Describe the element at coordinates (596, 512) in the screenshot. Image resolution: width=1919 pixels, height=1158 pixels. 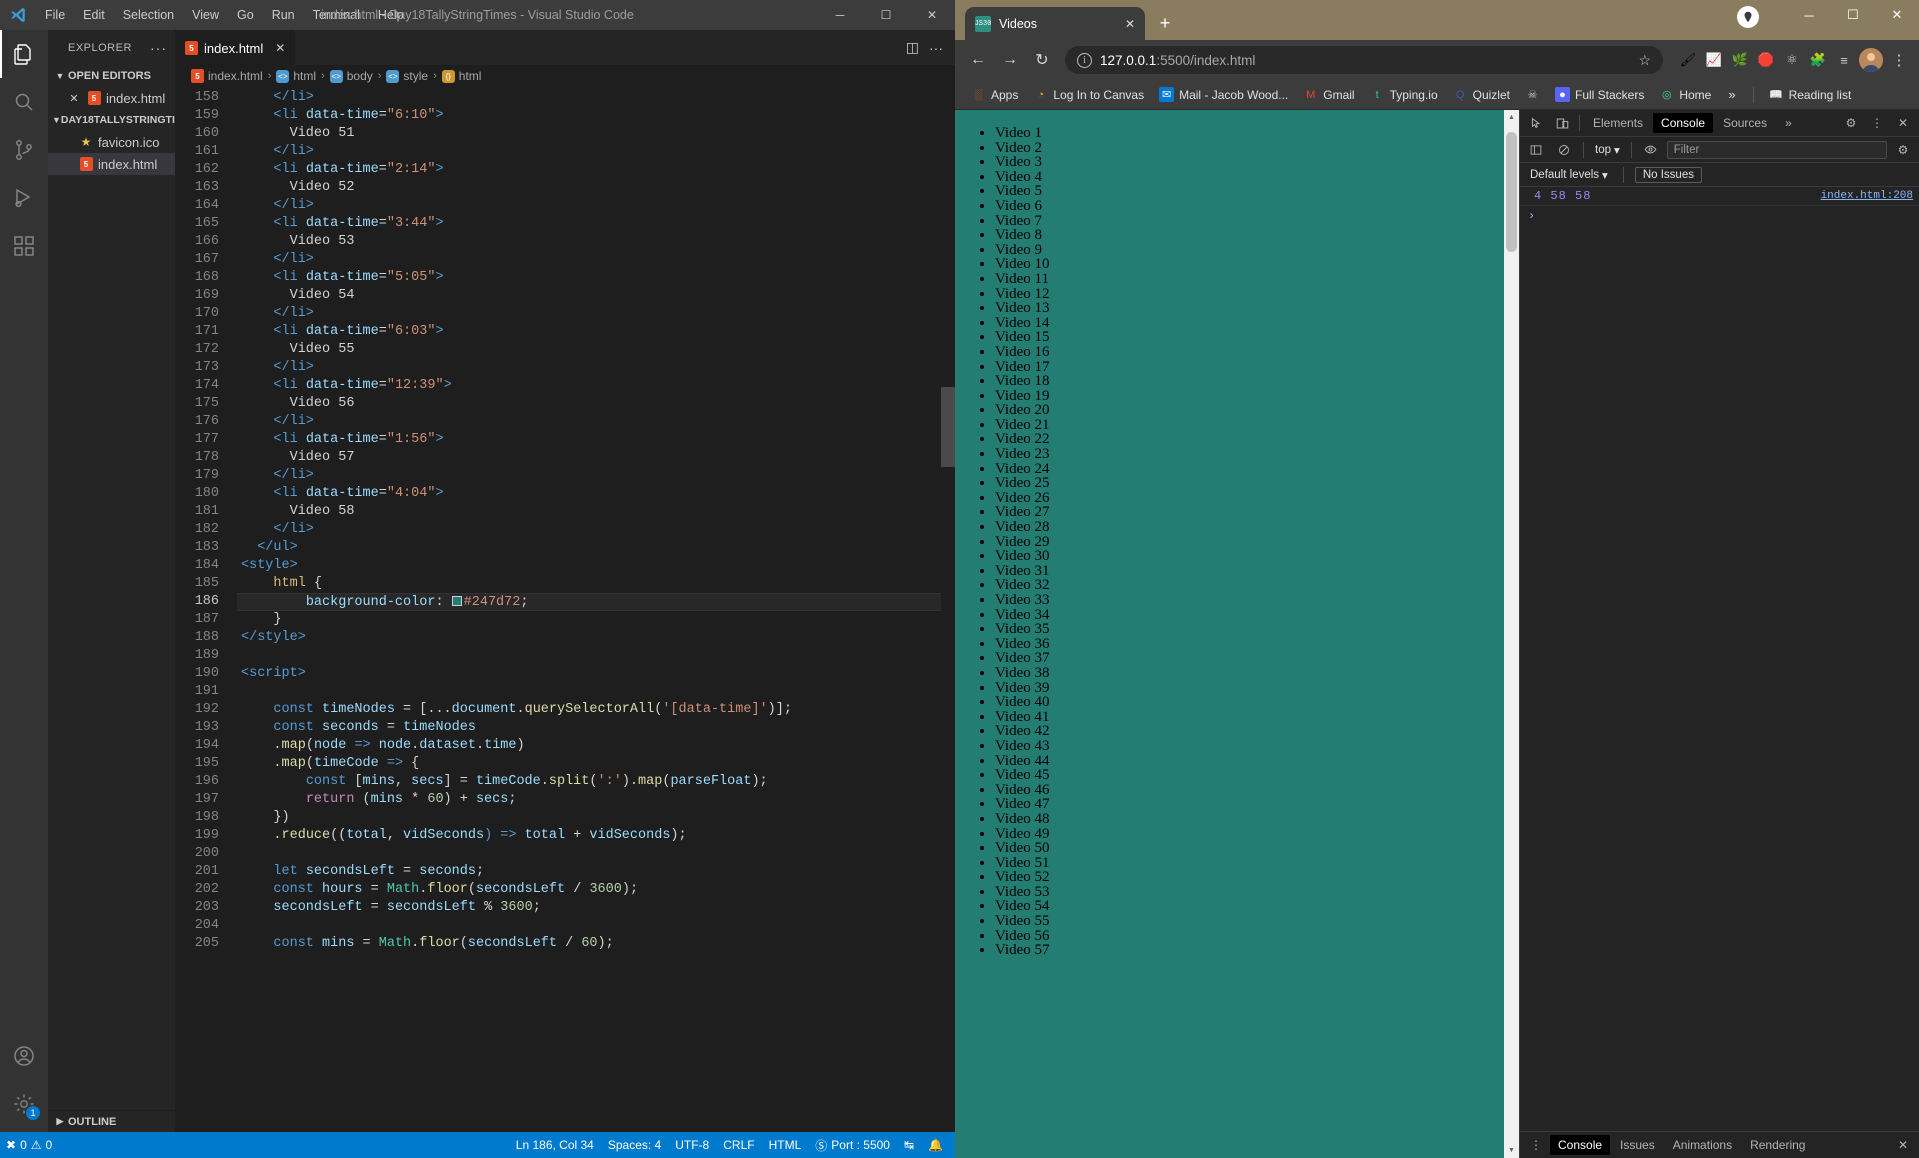
I see `code-line: Video 58` at that location.